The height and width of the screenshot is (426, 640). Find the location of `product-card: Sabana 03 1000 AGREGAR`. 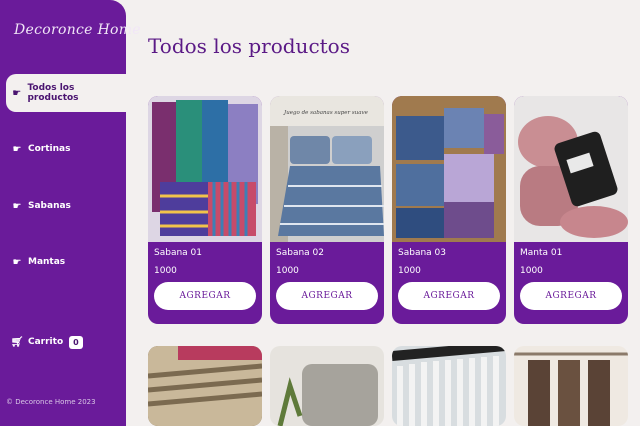

product-card: Sabana 03 1000 AGREGAR is located at coordinates (449, 210).